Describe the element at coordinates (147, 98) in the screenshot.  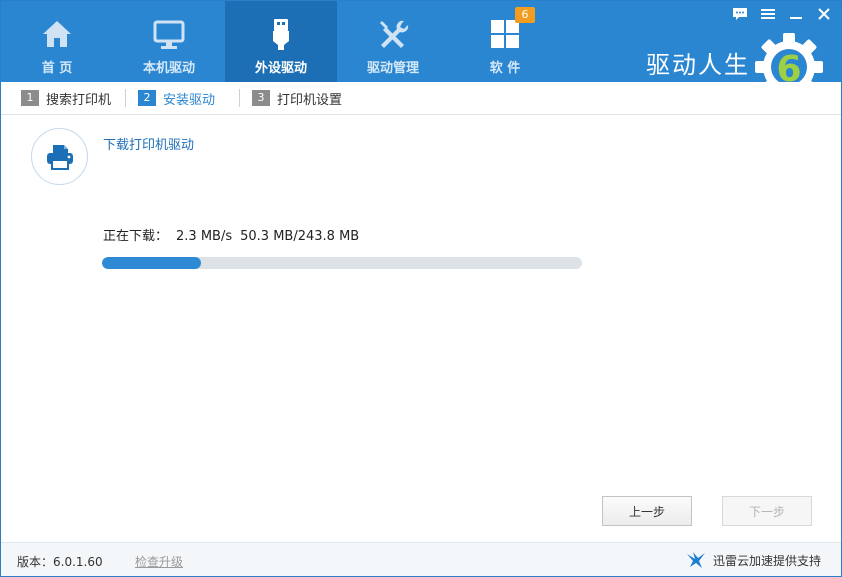
I see `step-number: 2` at that location.